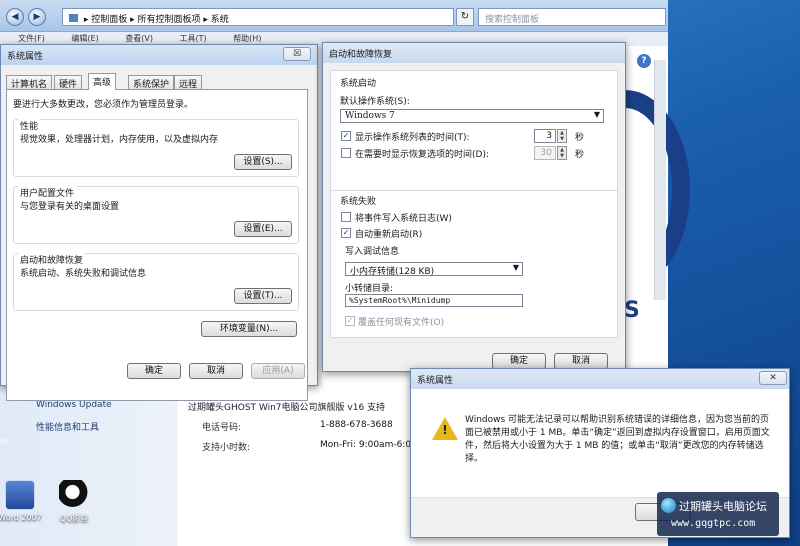 This screenshot has width=800, height=546. What do you see at coordinates (226, 448) in the screenshot?
I see `hours-label: 支持小时数:` at bounding box center [226, 448].